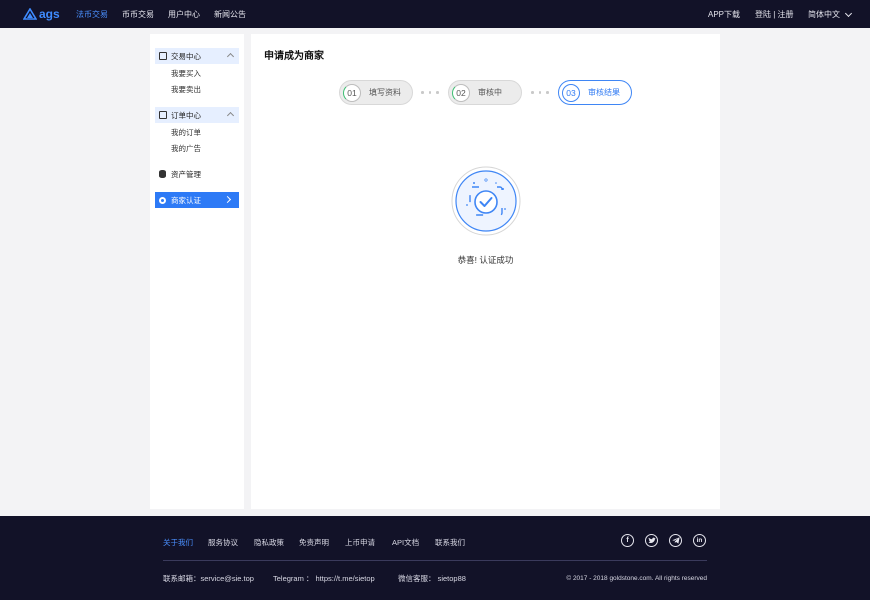 The width and height of the screenshot is (870, 600). Describe the element at coordinates (294, 56) in the screenshot. I see `page-title: 申请成为商家` at that location.